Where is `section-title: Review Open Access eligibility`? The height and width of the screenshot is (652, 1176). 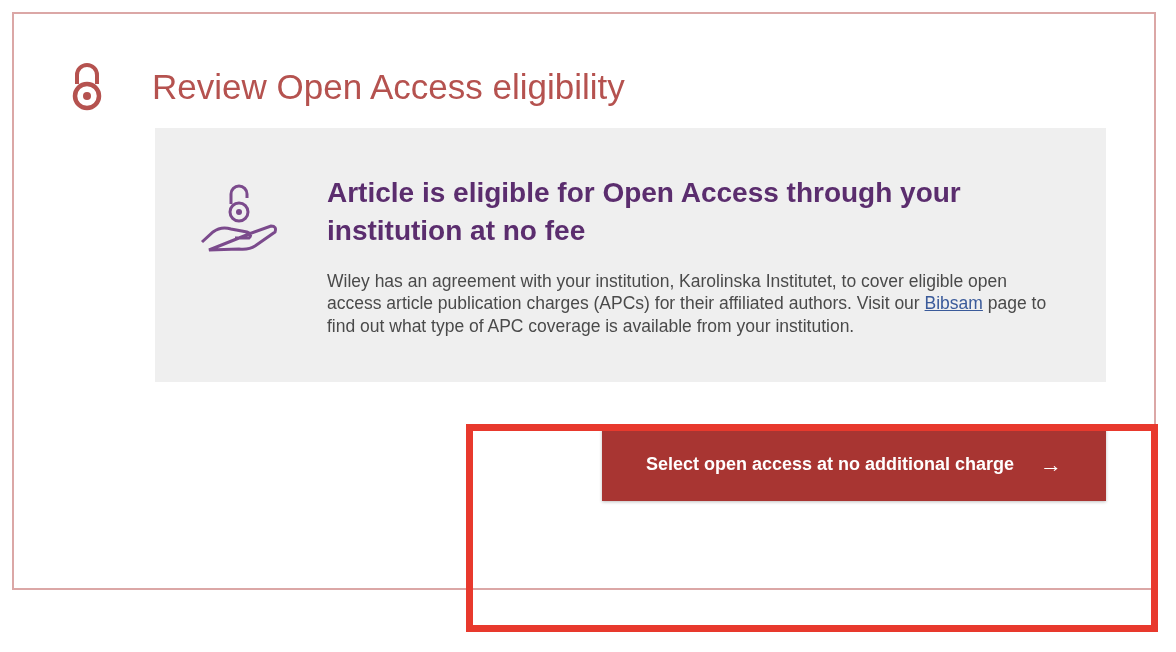 section-title: Review Open Access eligibility is located at coordinates (388, 87).